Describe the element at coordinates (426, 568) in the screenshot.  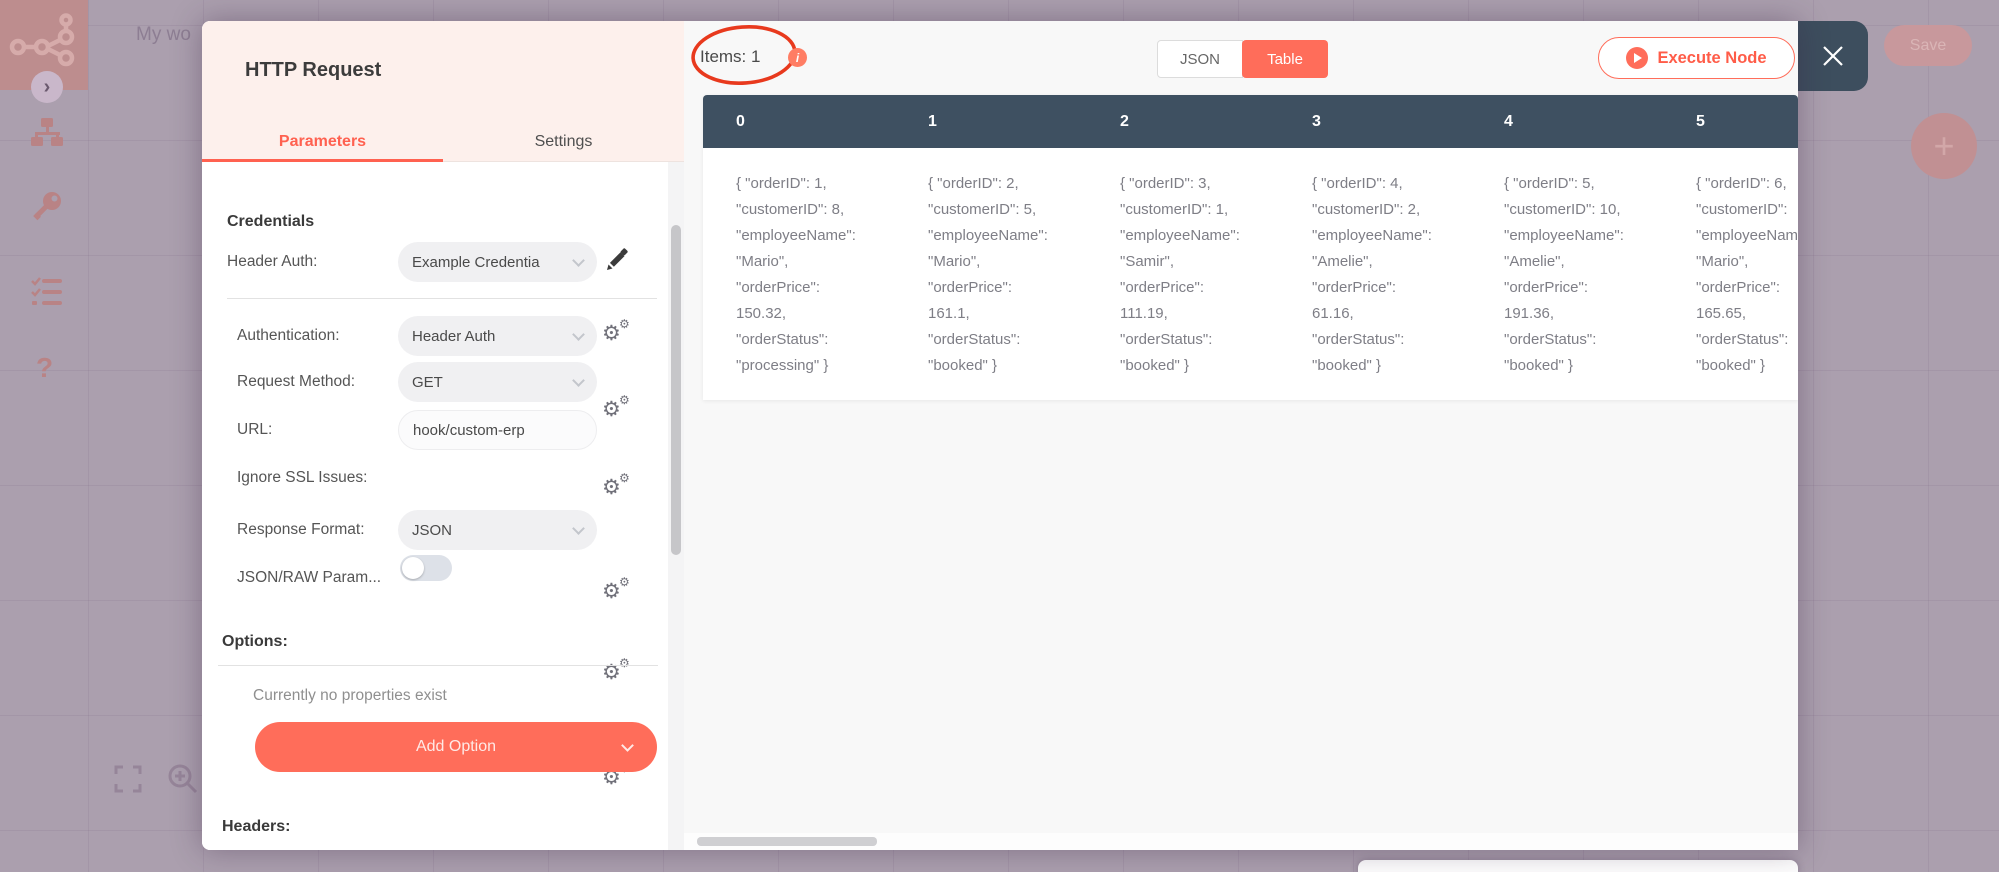
I see `ignore-ssl-toggle` at that location.